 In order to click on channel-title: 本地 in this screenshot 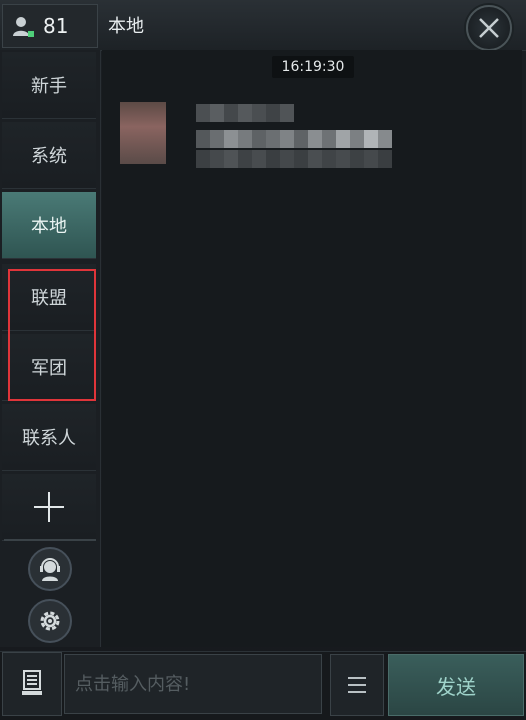, I will do `click(126, 26)`.